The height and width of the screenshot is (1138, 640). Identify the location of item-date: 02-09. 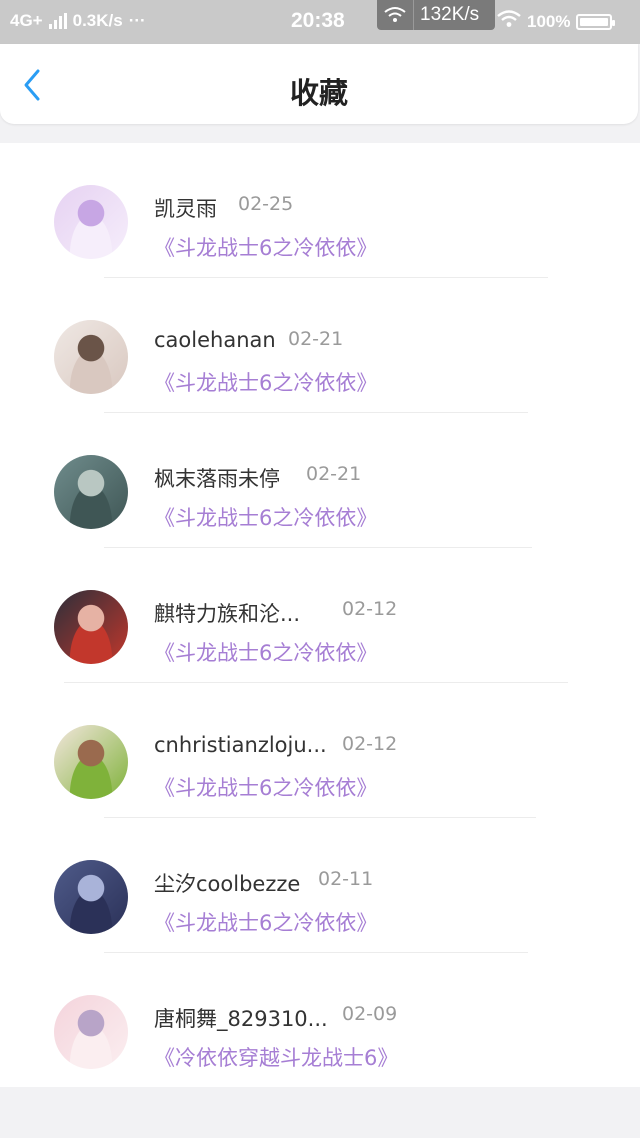
(370, 1014).